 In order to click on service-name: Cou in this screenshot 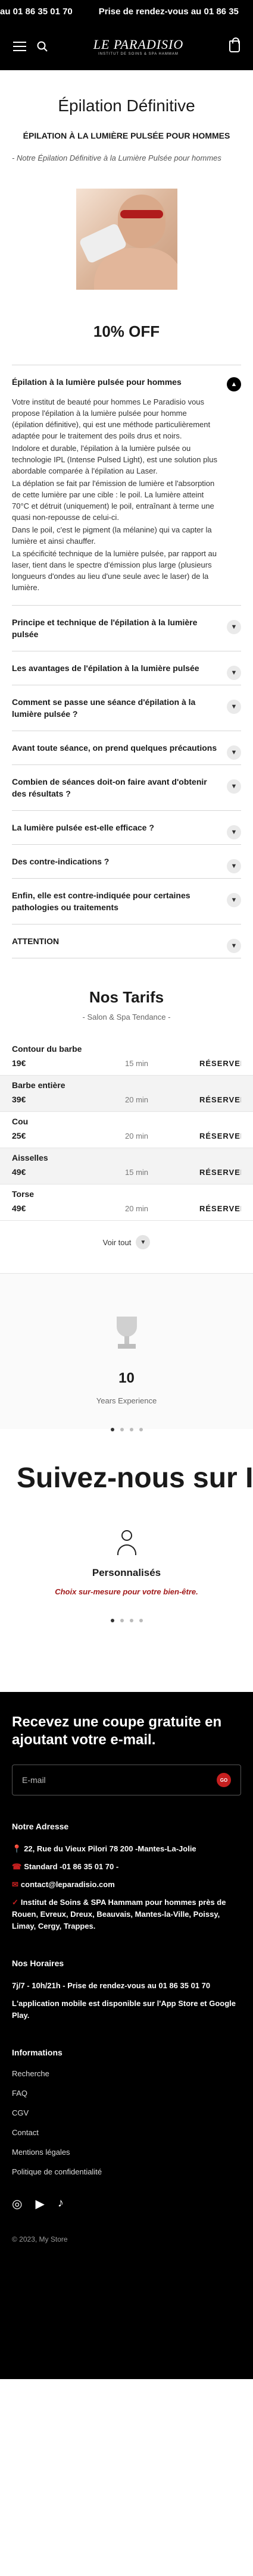, I will do `click(20, 1122)`.